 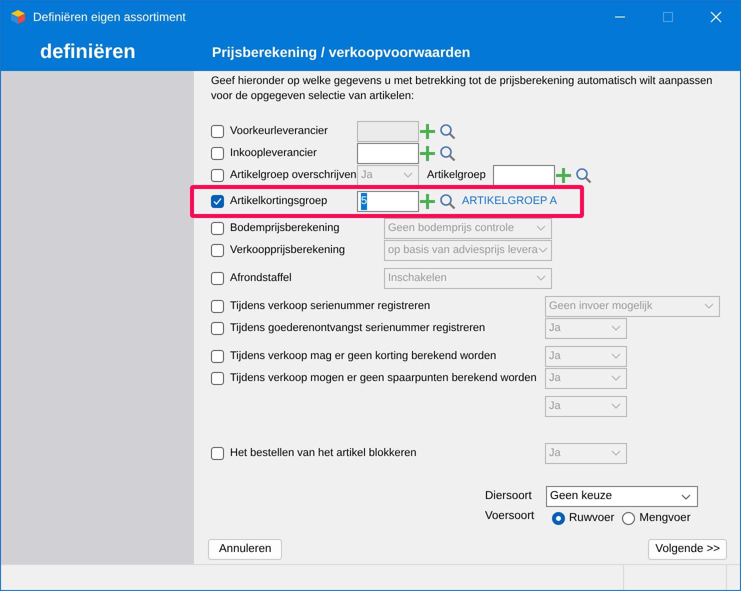 What do you see at coordinates (364, 356) in the screenshot?
I see `option-label: Tijdens verkoop mag er geen korting berekend worden` at bounding box center [364, 356].